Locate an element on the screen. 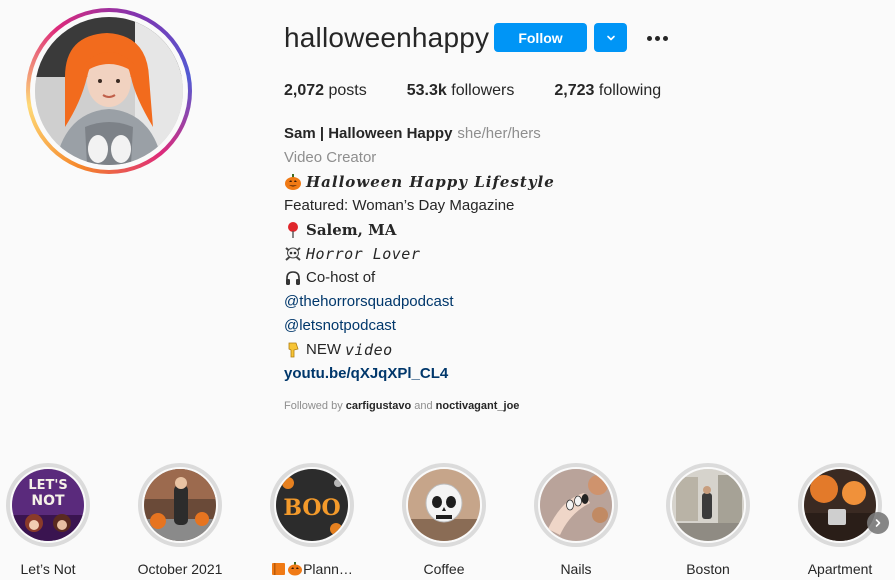  avatar-image is located at coordinates (109, 91).